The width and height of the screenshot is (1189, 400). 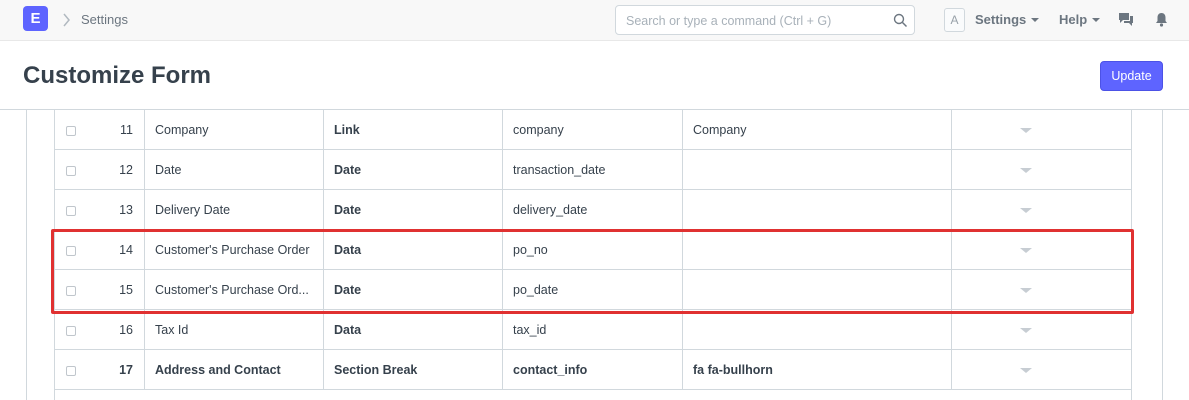 I want to click on field-label: Address and Contact, so click(x=237, y=370).